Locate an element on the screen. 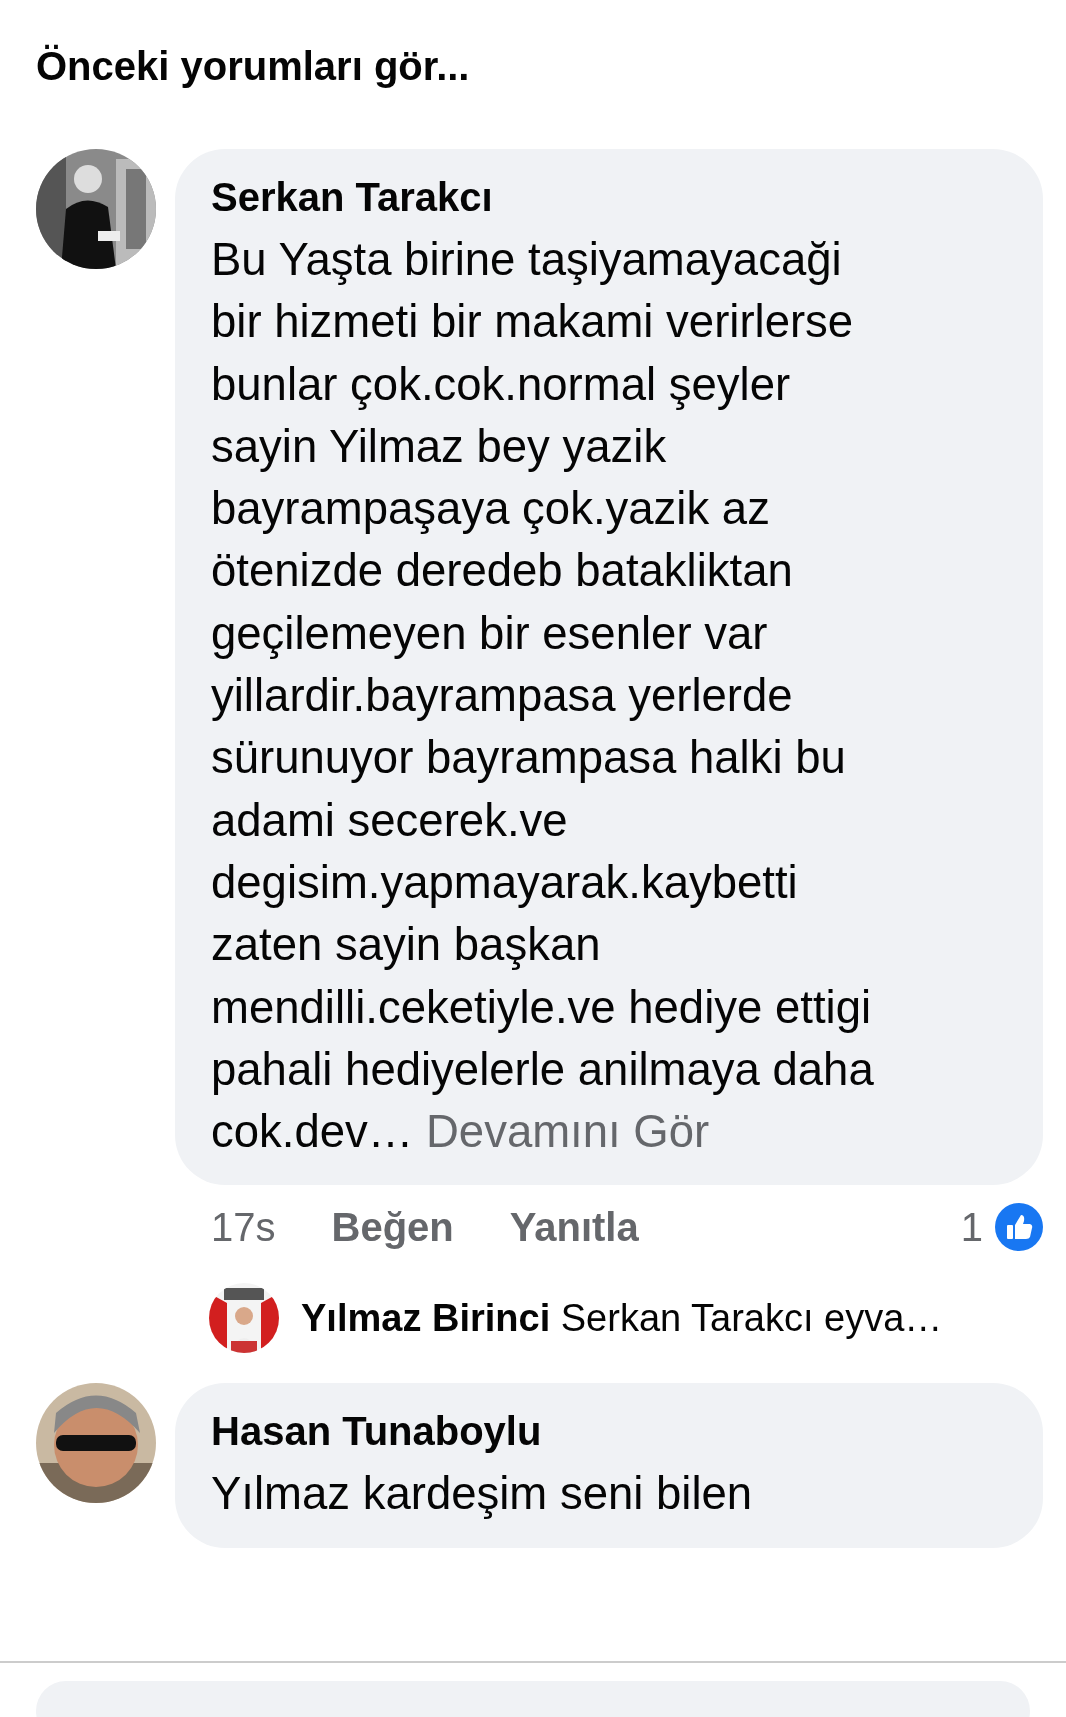 Image resolution: width=1066 pixels, height=1717 pixels. comment-author: Hasan Tunaboylu is located at coordinates (612, 1431).